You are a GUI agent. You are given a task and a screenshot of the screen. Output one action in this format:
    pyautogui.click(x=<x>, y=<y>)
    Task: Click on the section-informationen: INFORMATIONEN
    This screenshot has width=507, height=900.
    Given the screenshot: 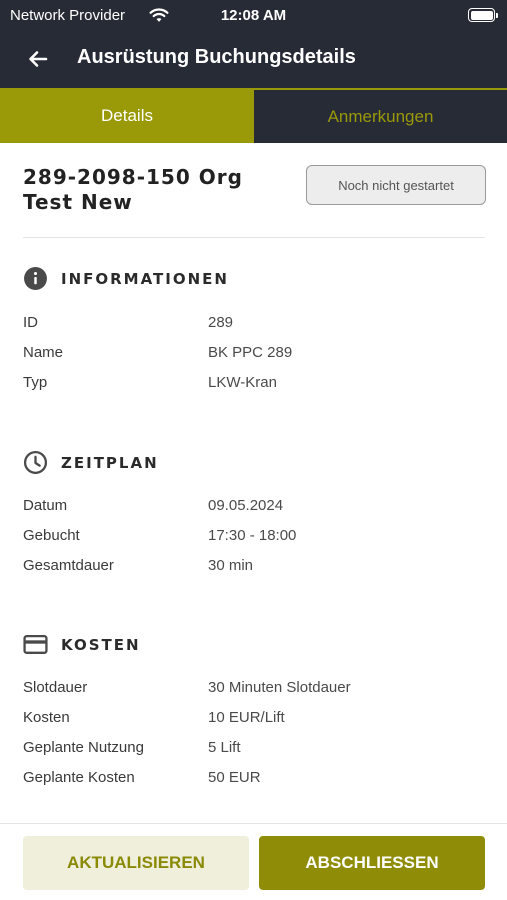 What is the action you would take?
    pyautogui.click(x=126, y=278)
    